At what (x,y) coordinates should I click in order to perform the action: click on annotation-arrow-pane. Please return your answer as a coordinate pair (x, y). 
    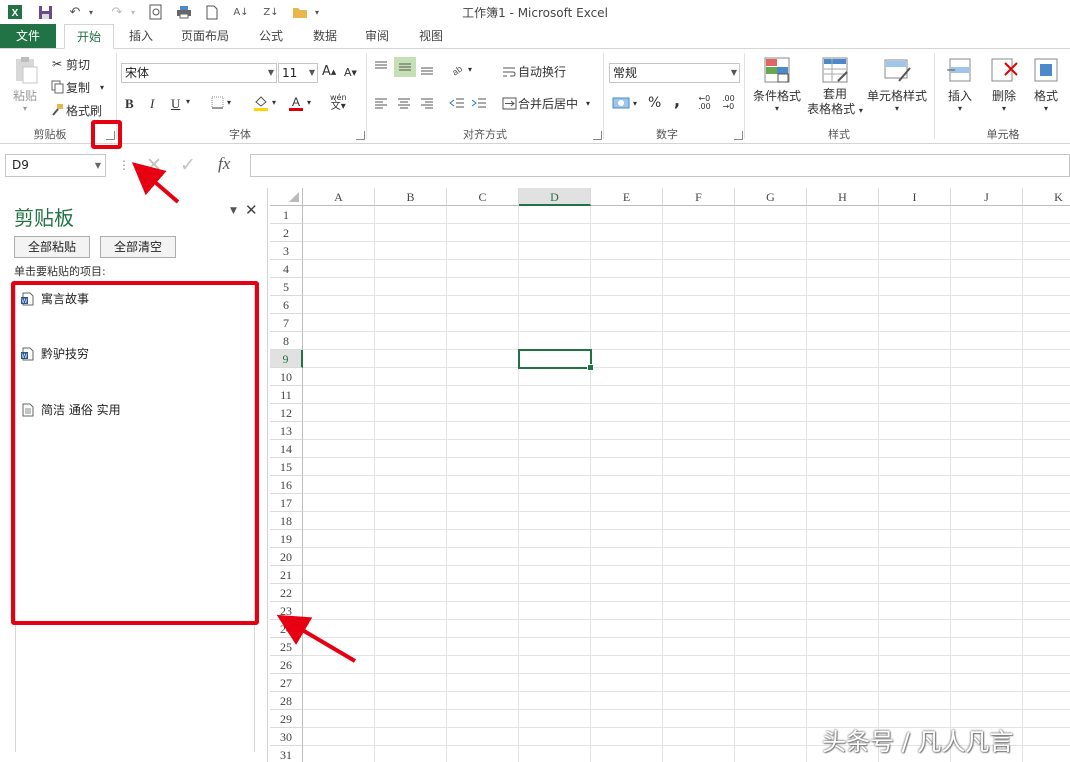
    Looking at the image, I should click on (316, 638).